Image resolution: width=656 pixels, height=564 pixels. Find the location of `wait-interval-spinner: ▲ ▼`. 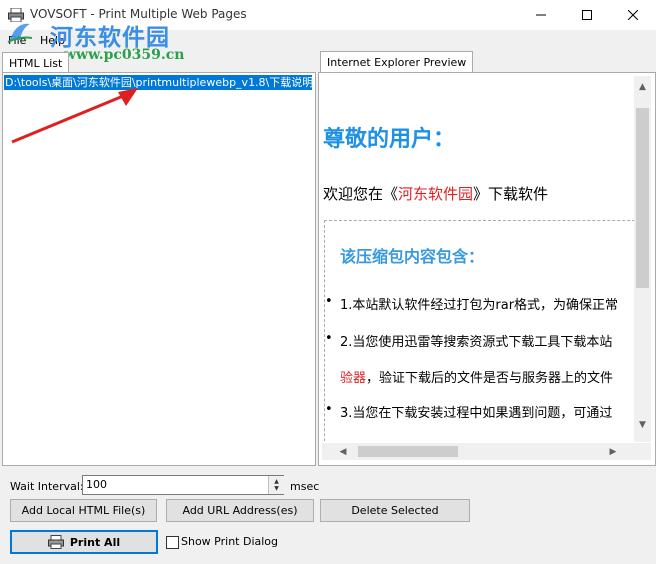

wait-interval-spinner: ▲ ▼ is located at coordinates (276, 485).